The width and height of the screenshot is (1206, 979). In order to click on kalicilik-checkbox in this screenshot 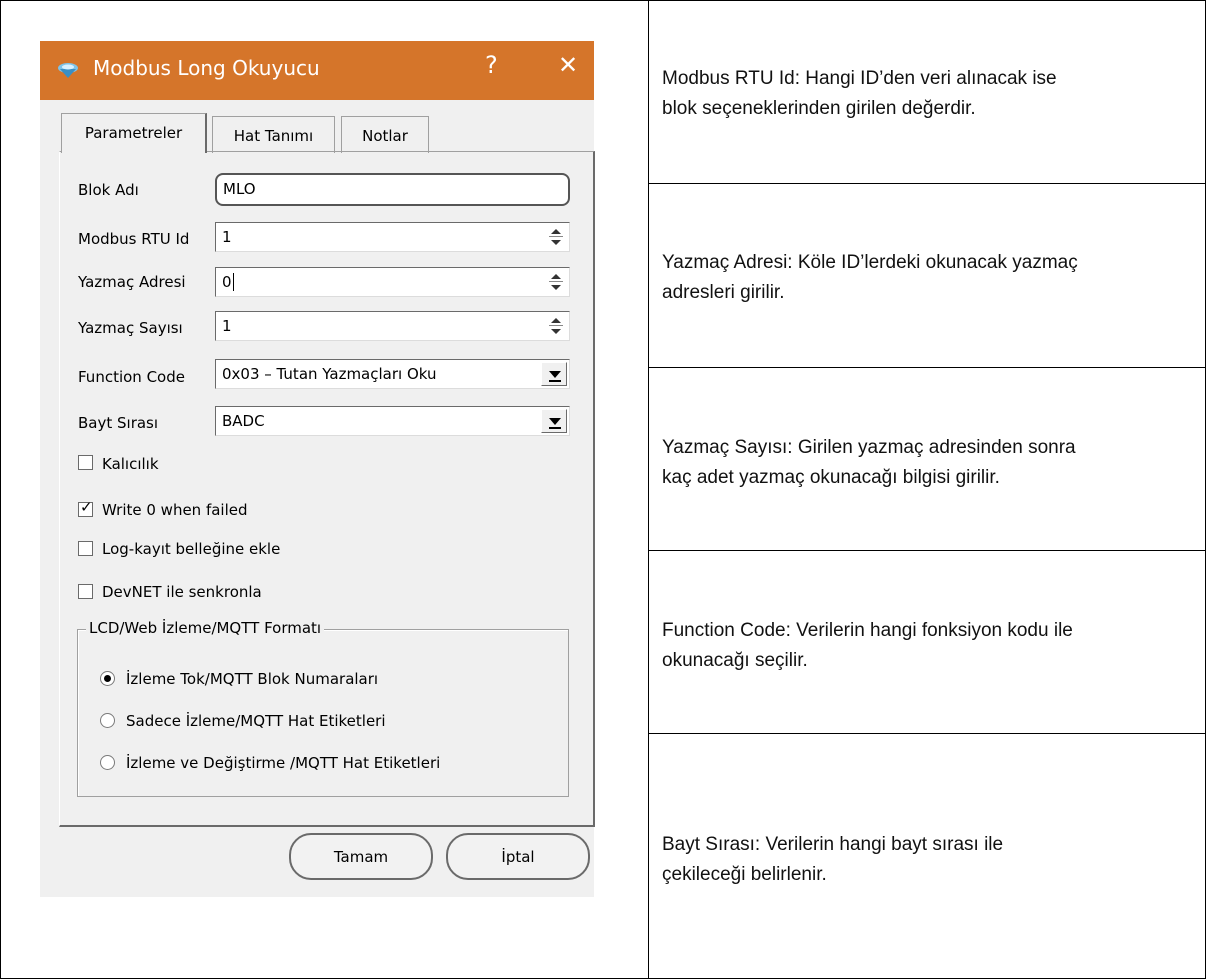, I will do `click(85, 462)`.